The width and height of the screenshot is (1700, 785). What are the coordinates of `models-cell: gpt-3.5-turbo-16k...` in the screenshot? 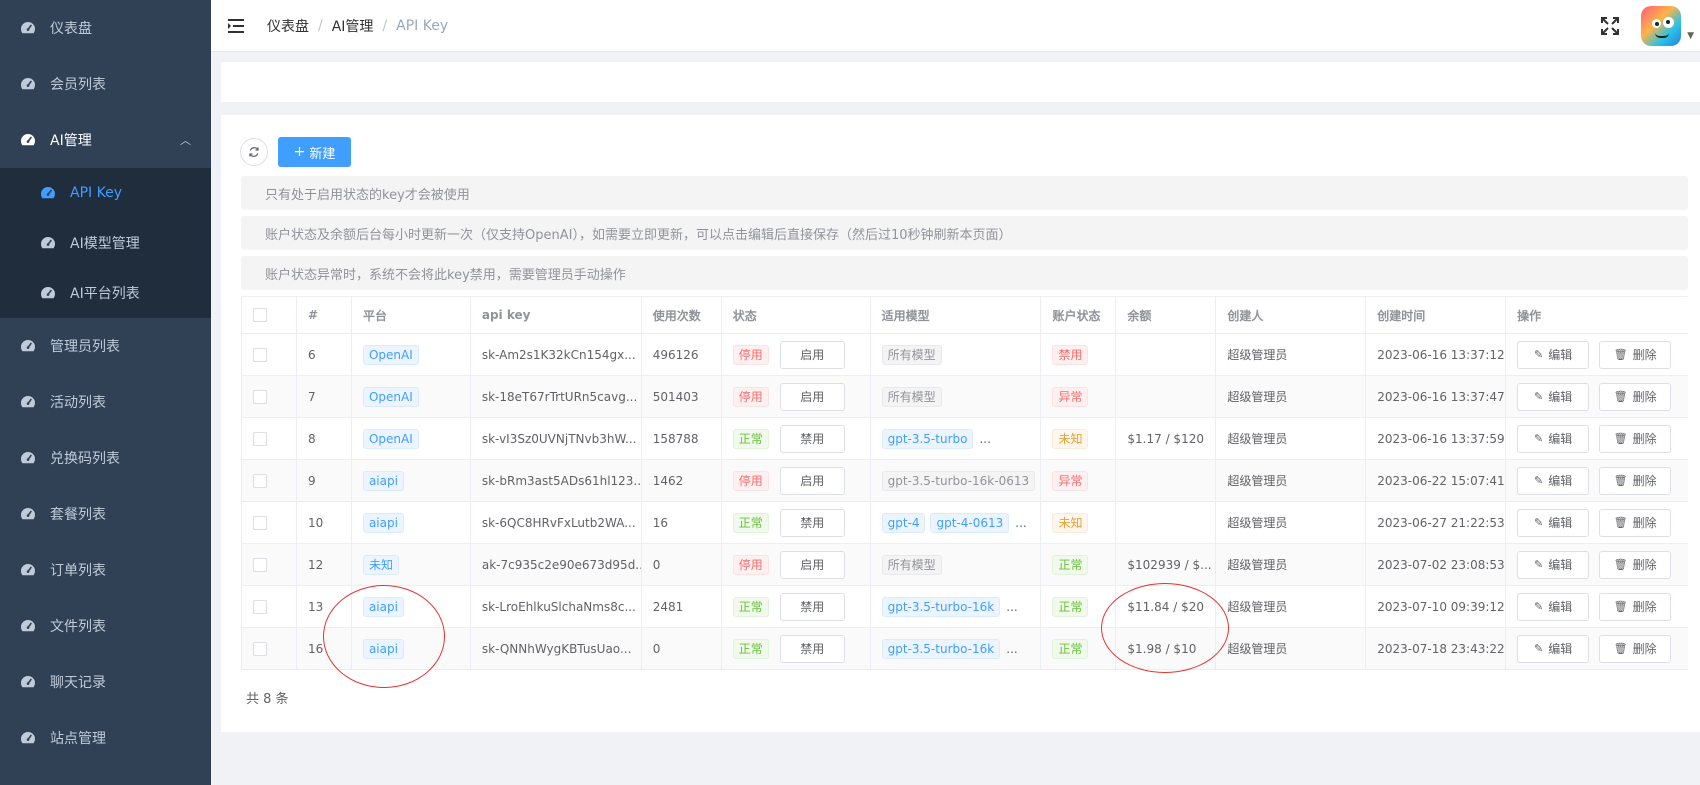 It's located at (956, 606).